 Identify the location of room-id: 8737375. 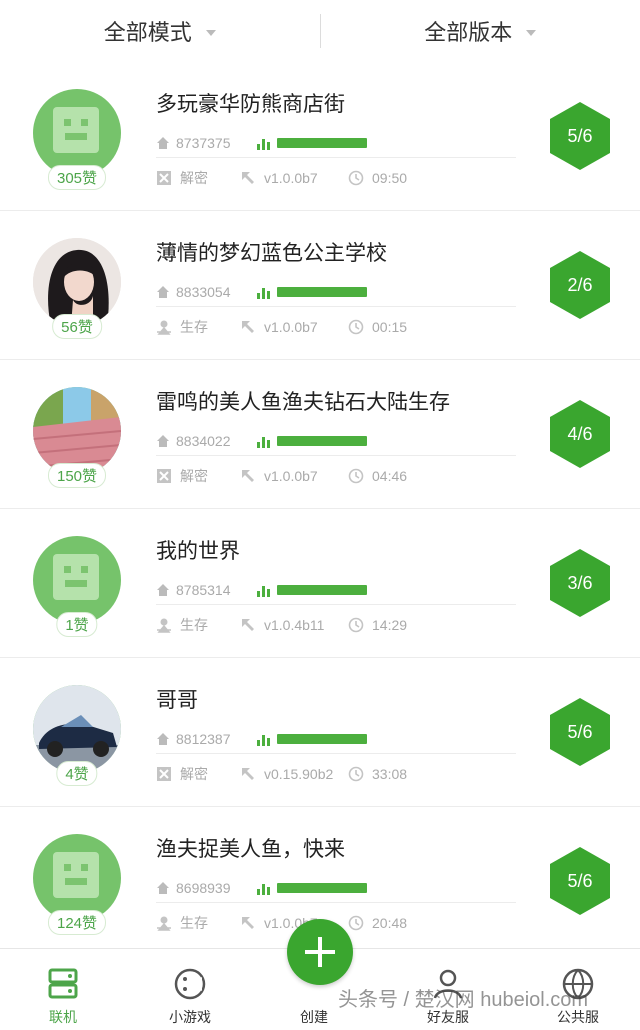
(216, 143).